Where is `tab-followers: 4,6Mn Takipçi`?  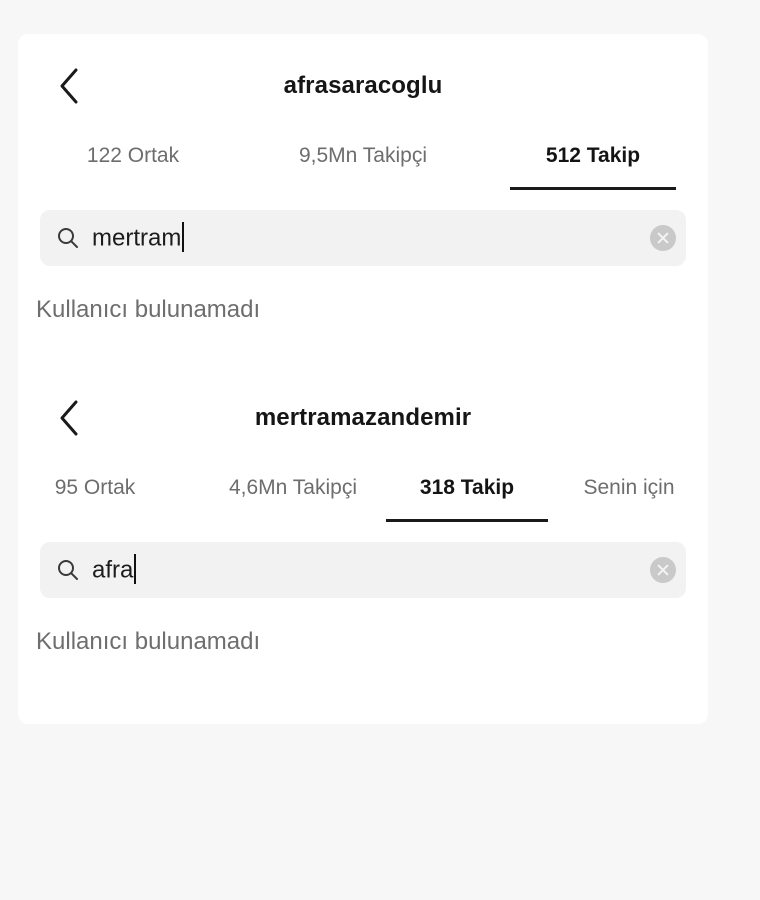 tab-followers: 4,6Mn Takipçi is located at coordinates (293, 500).